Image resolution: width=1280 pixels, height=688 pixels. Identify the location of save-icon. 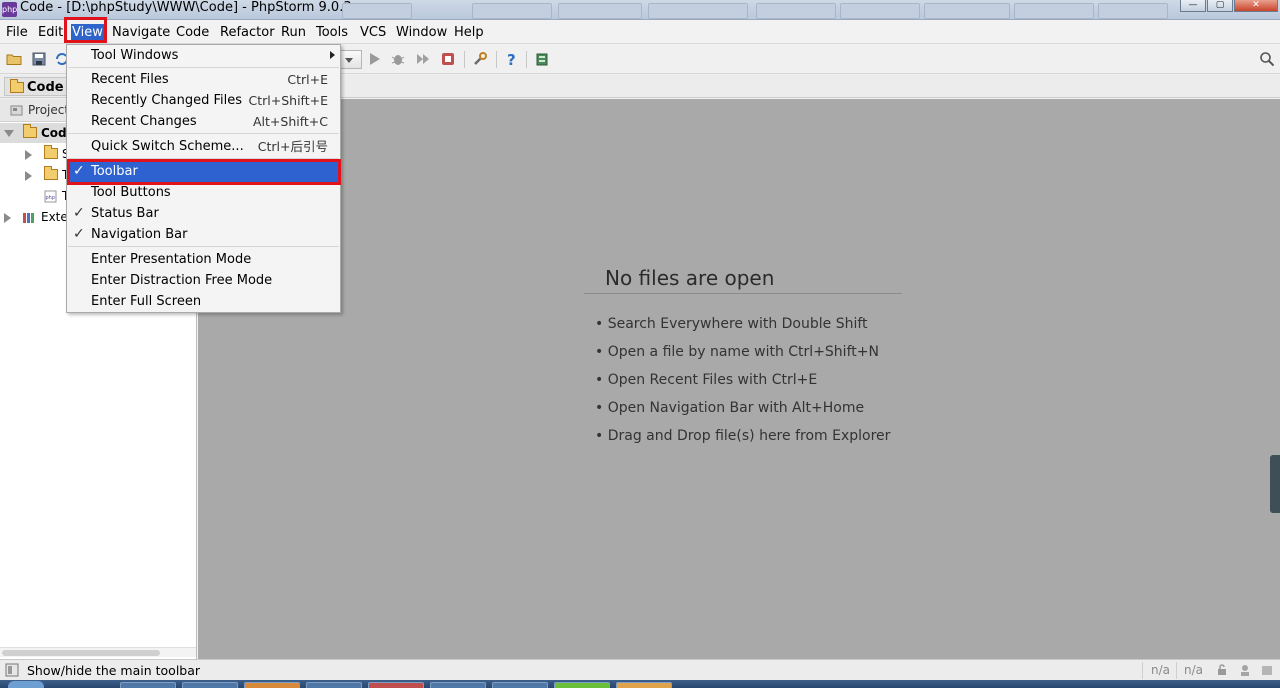
(39, 59).